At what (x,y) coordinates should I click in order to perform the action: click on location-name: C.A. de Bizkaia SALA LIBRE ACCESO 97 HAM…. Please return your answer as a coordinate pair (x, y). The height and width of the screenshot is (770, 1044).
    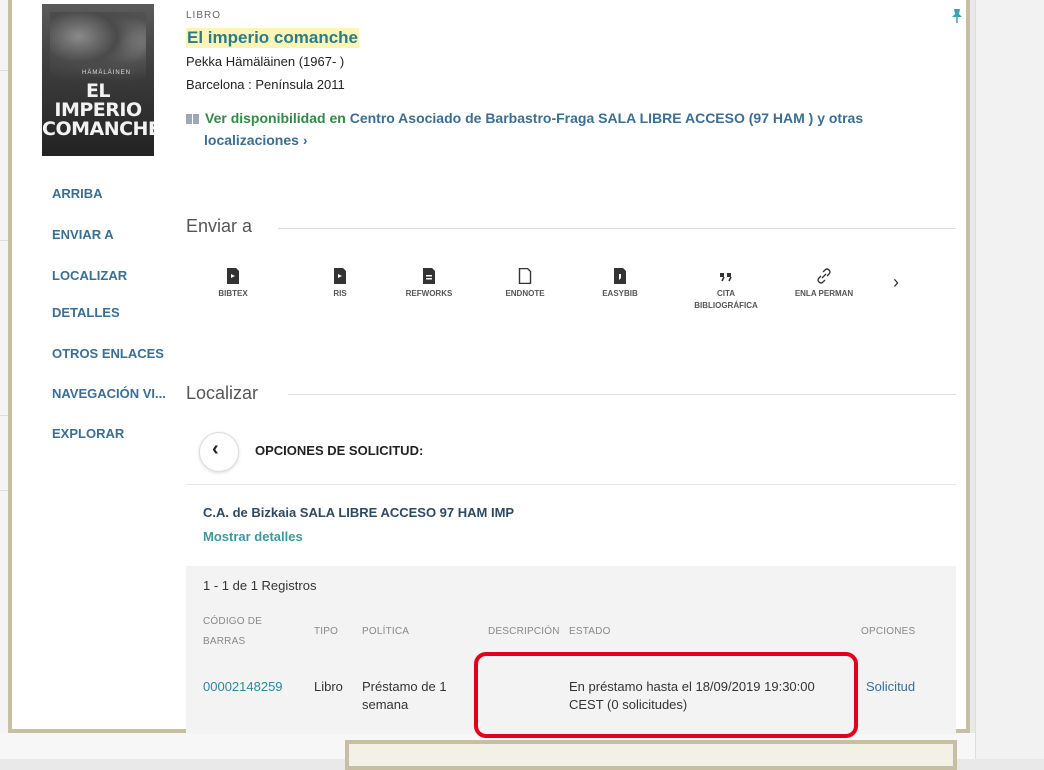
    Looking at the image, I should click on (359, 512).